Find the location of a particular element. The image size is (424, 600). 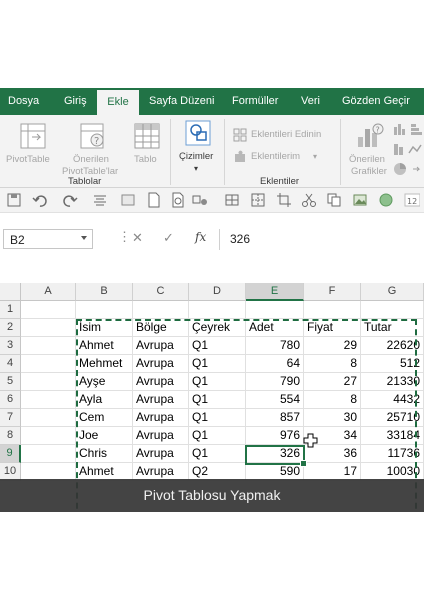

recommended-charts-icon: ? is located at coordinates (370, 136).